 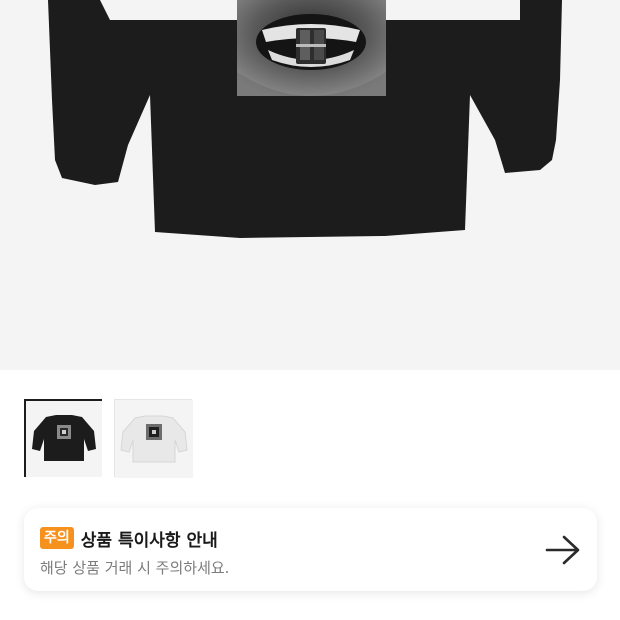 What do you see at coordinates (108, 438) in the screenshot?
I see `thumbnail-list` at bounding box center [108, 438].